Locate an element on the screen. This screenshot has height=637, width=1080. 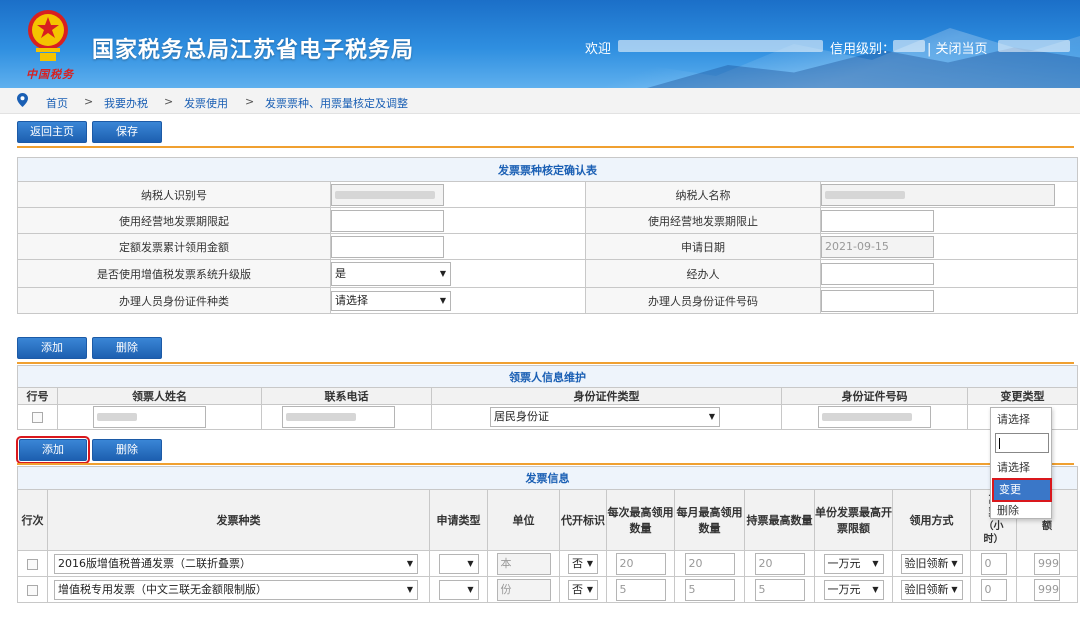
dropdown-option-change: 变更 is located at coordinates (1022, 490).